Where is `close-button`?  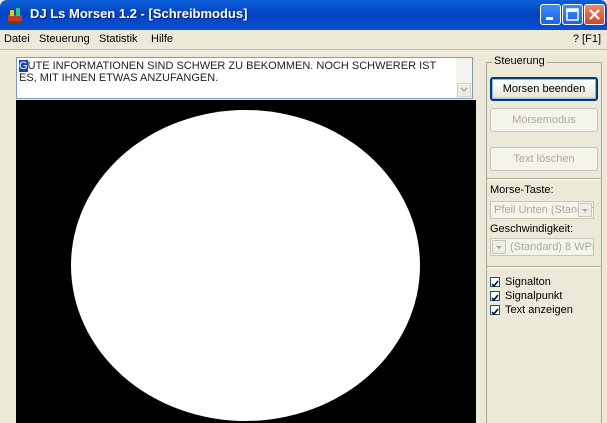 close-button is located at coordinates (594, 14).